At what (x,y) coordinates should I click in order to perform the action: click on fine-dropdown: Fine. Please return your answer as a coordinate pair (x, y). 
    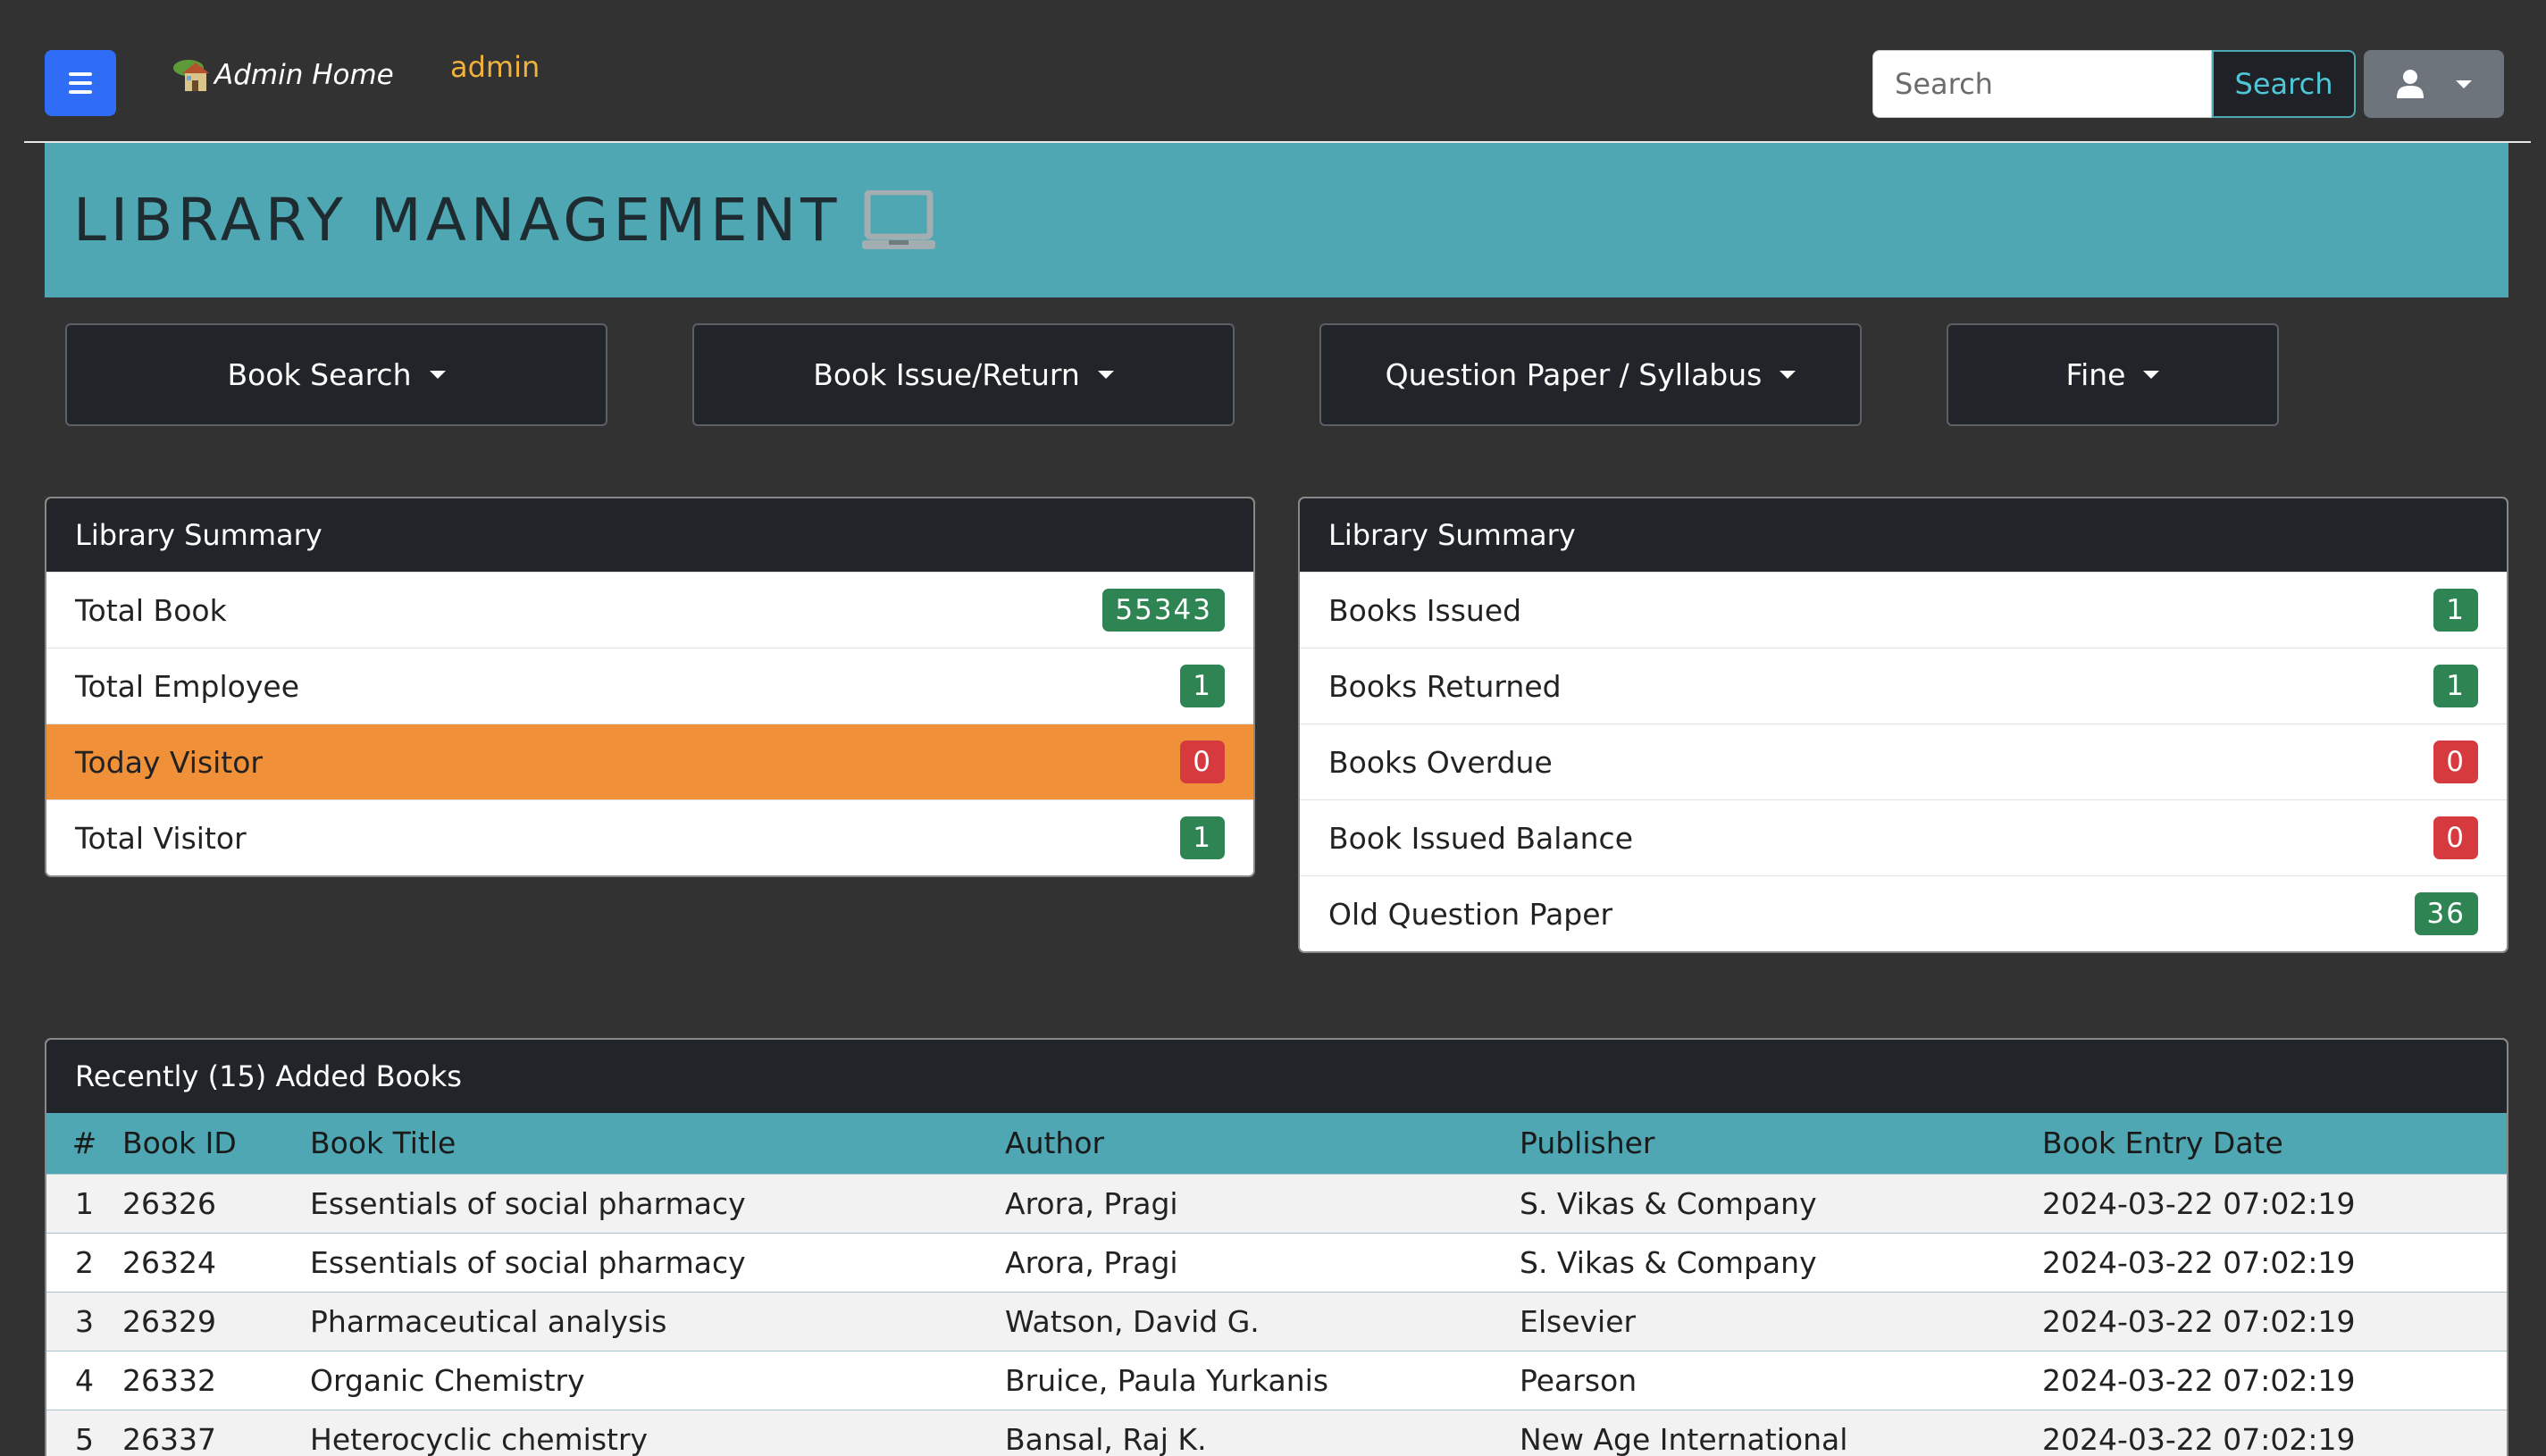
    Looking at the image, I should click on (2113, 374).